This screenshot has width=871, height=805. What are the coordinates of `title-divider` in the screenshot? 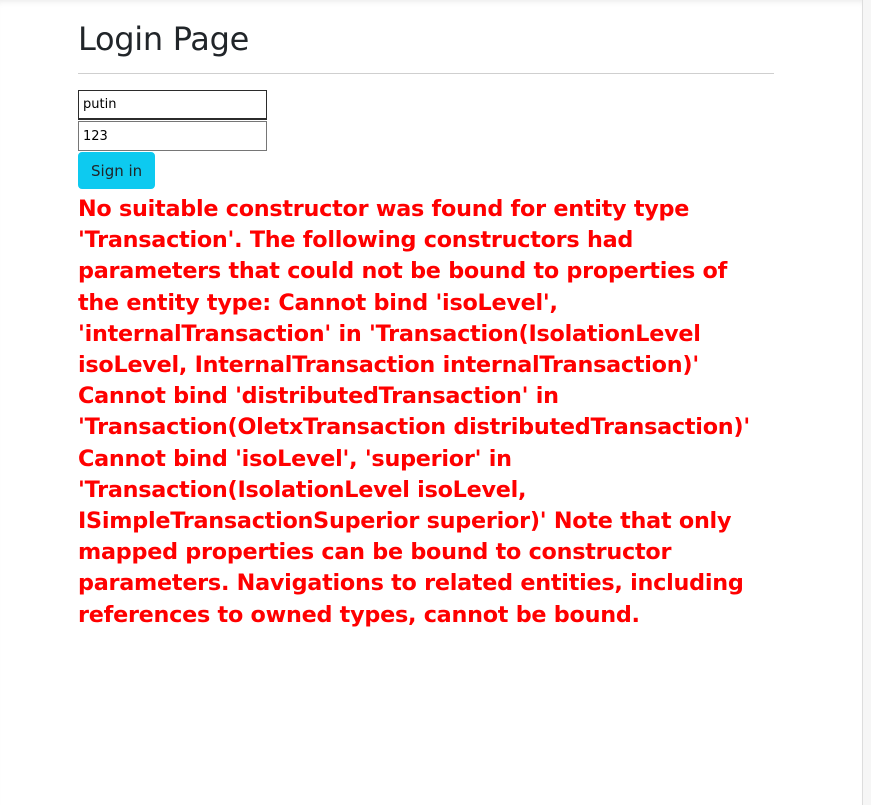 It's located at (426, 73).